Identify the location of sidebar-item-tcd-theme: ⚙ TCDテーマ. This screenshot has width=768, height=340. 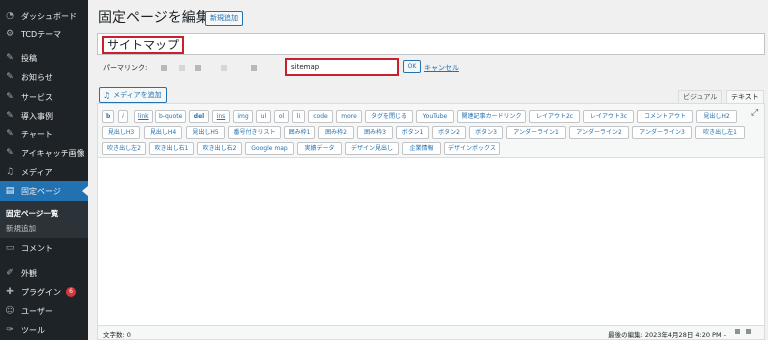
(44, 34).